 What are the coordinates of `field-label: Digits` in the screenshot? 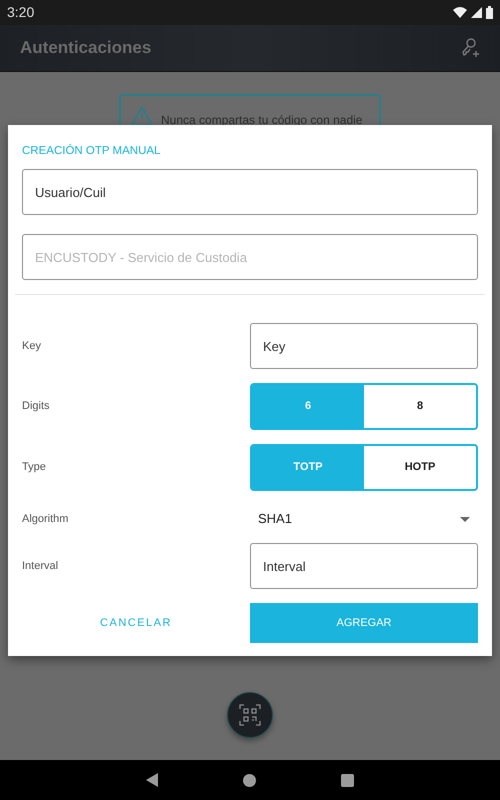 It's located at (36, 406).